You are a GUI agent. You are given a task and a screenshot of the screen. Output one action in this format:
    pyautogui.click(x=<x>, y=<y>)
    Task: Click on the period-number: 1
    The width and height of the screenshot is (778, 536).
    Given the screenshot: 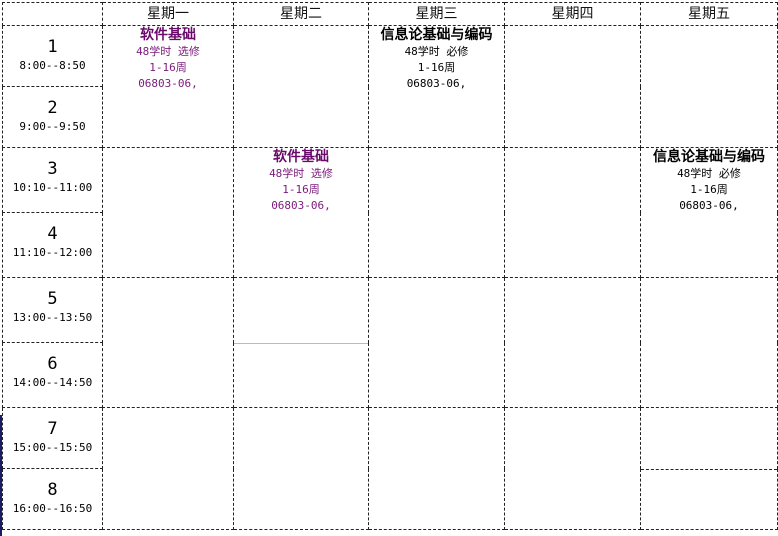 What is the action you would take?
    pyautogui.click(x=52, y=47)
    